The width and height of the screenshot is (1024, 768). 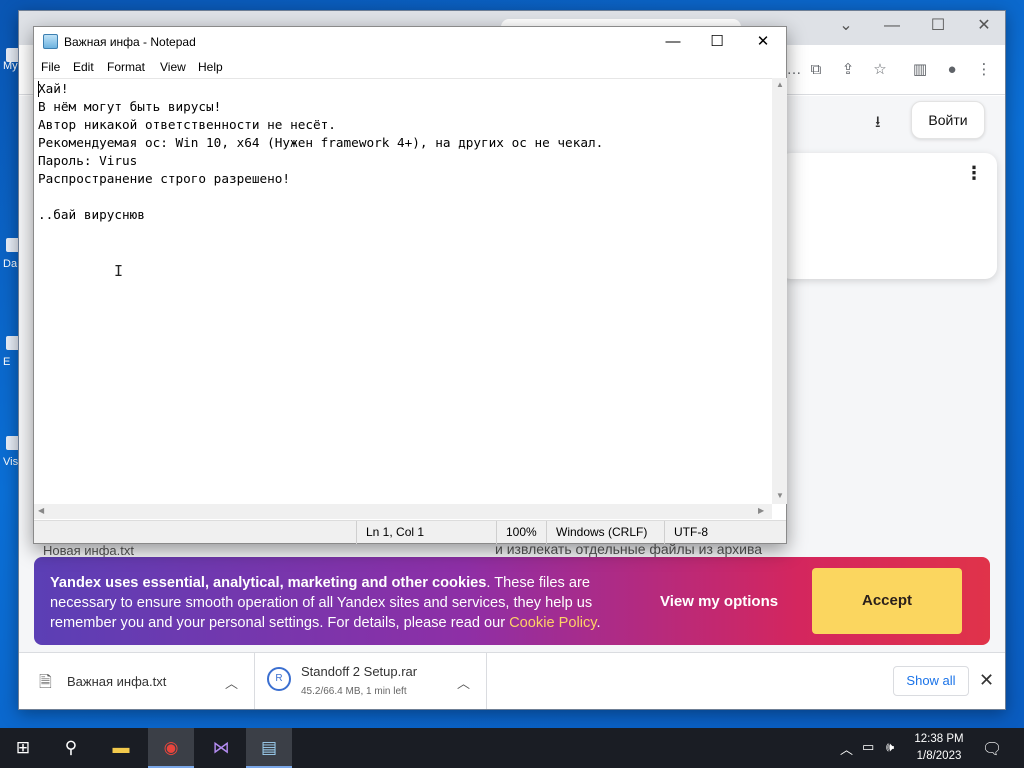 What do you see at coordinates (868, 747) in the screenshot?
I see `network-icon: ▭` at bounding box center [868, 747].